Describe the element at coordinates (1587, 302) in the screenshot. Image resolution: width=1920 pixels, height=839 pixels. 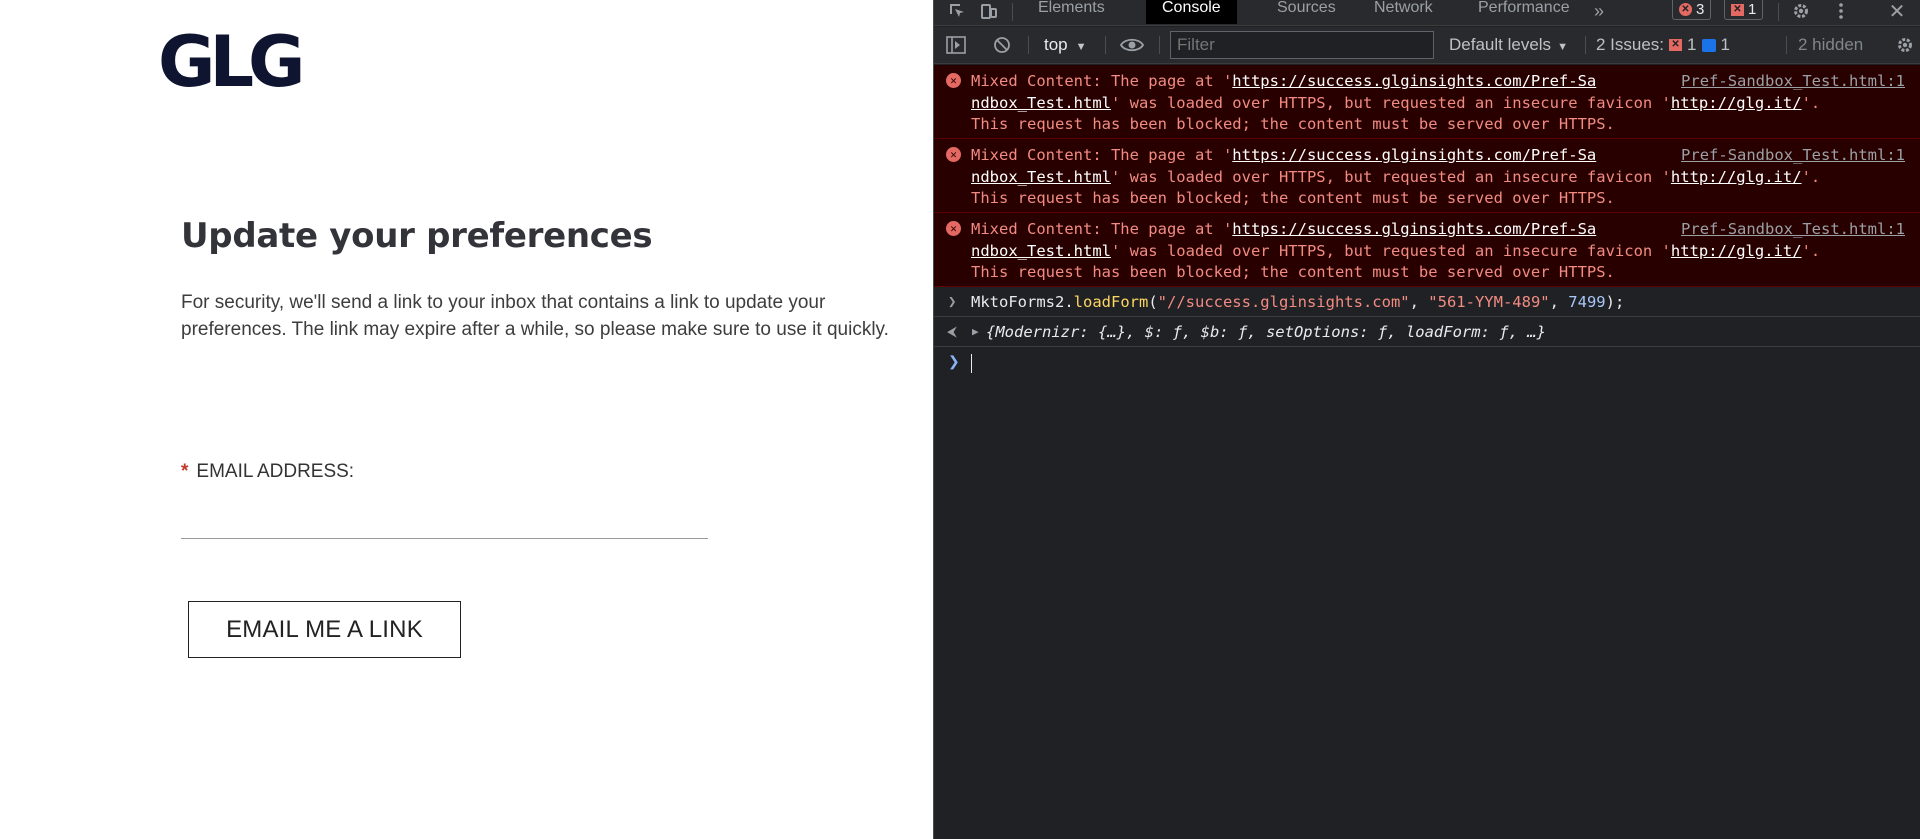
I see `code-number: 7499` at that location.